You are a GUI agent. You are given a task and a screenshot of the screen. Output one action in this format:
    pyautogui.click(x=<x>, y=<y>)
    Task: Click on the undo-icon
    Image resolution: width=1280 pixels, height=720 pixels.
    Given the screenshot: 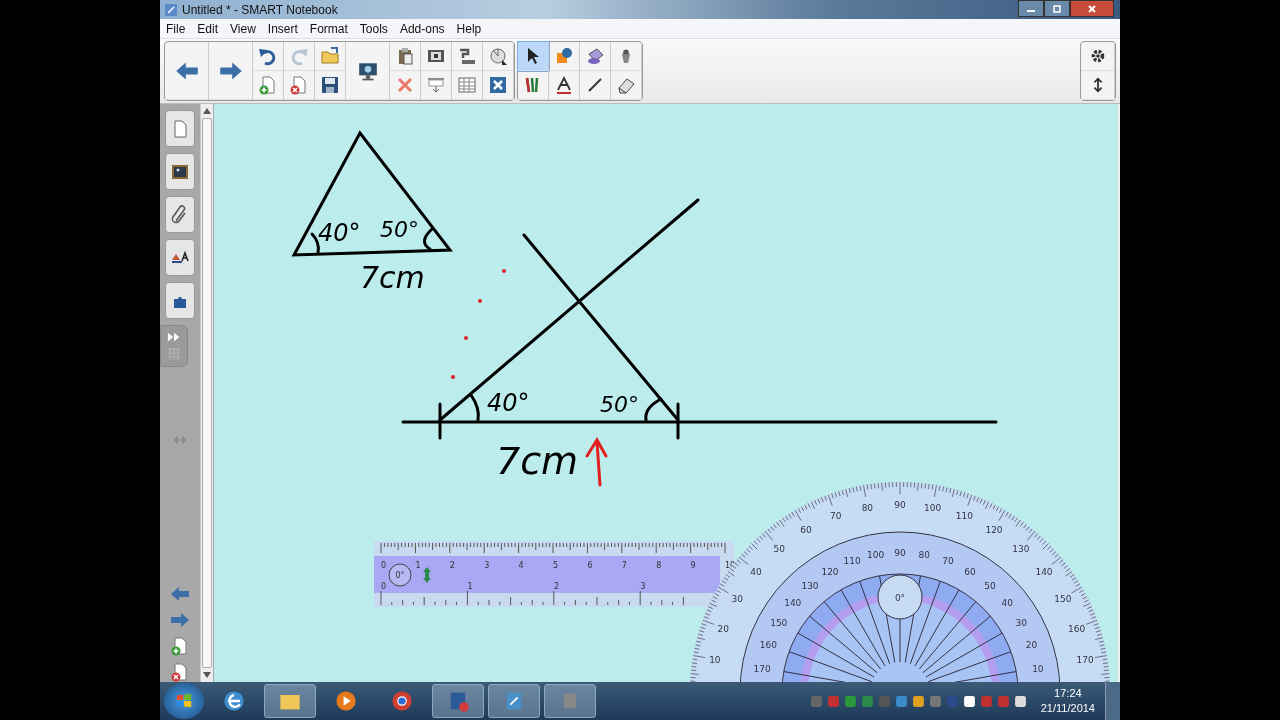 What is the action you would take?
    pyautogui.click(x=268, y=56)
    